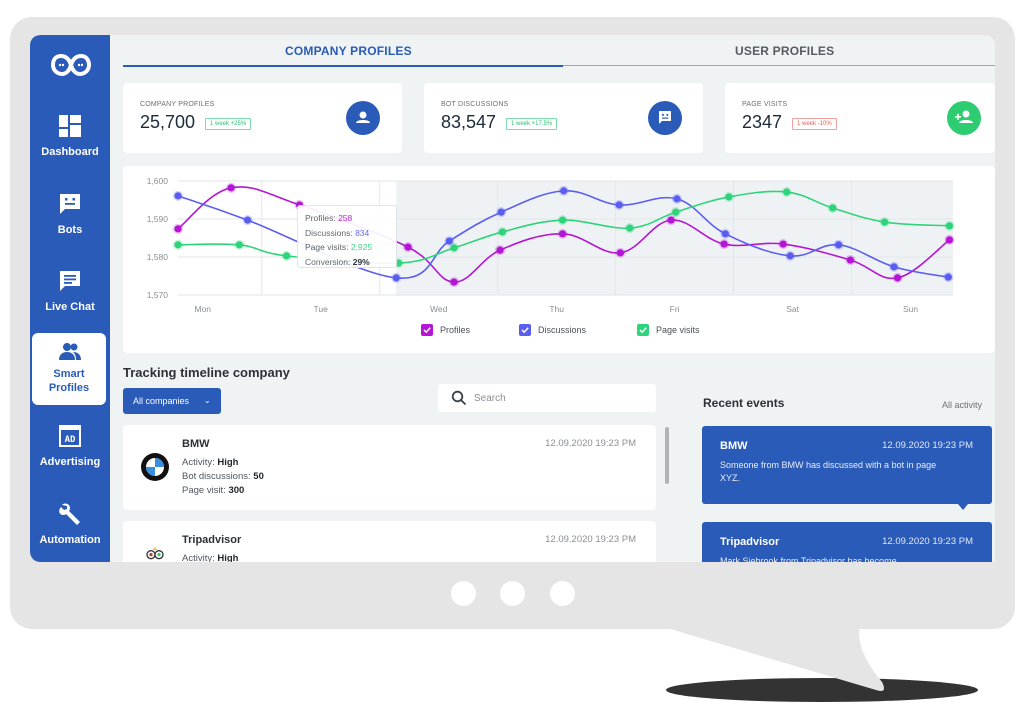 Image resolution: width=1024 pixels, height=705 pixels. What do you see at coordinates (822, 690) in the screenshot?
I see `stand-shadow` at bounding box center [822, 690].